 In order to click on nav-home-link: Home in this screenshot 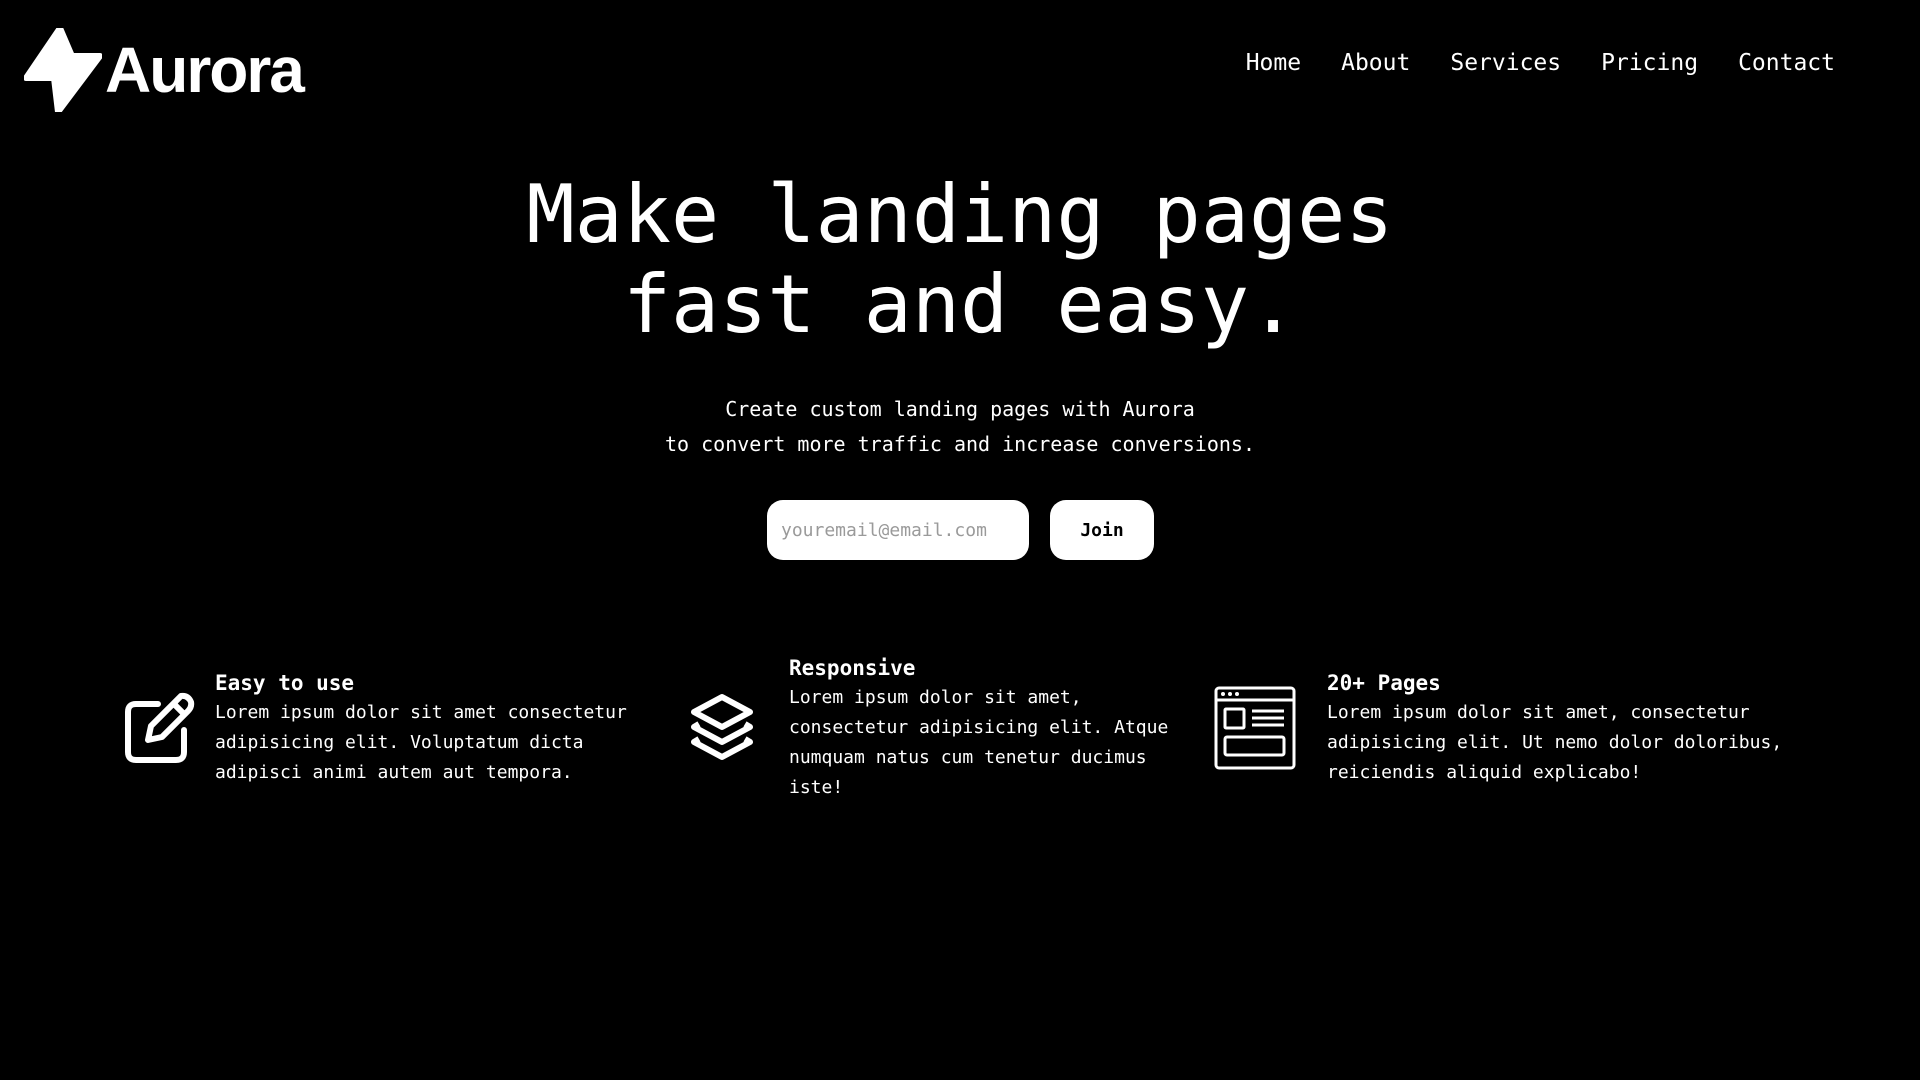, I will do `click(1273, 63)`.